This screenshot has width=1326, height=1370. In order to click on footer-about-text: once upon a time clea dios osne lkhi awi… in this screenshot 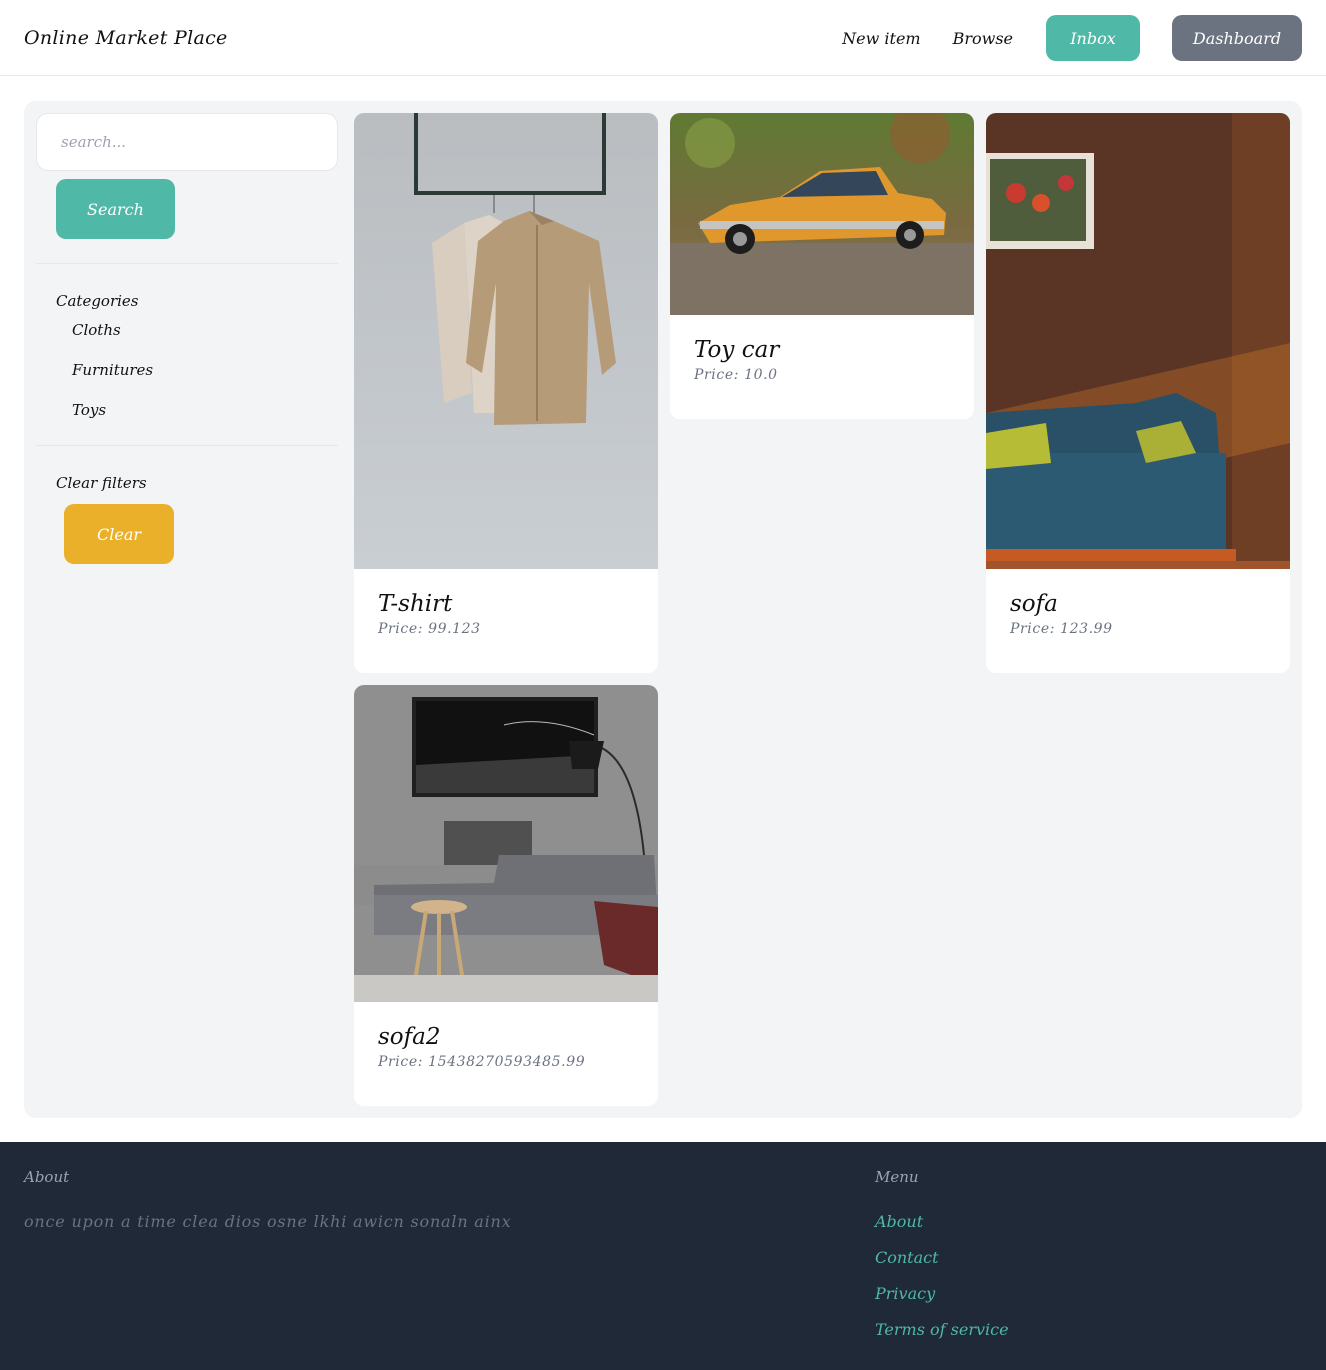, I will do `click(268, 1221)`.